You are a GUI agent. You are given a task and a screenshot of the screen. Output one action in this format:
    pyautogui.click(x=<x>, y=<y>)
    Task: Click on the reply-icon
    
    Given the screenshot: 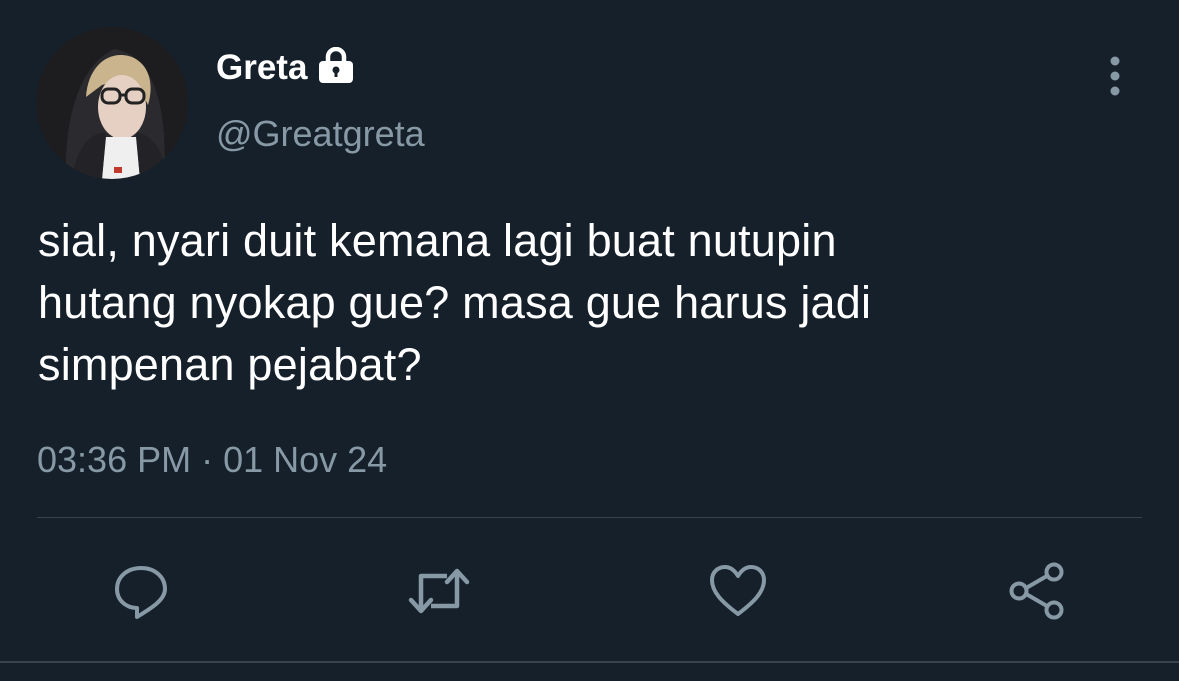 What is the action you would take?
    pyautogui.click(x=141, y=591)
    